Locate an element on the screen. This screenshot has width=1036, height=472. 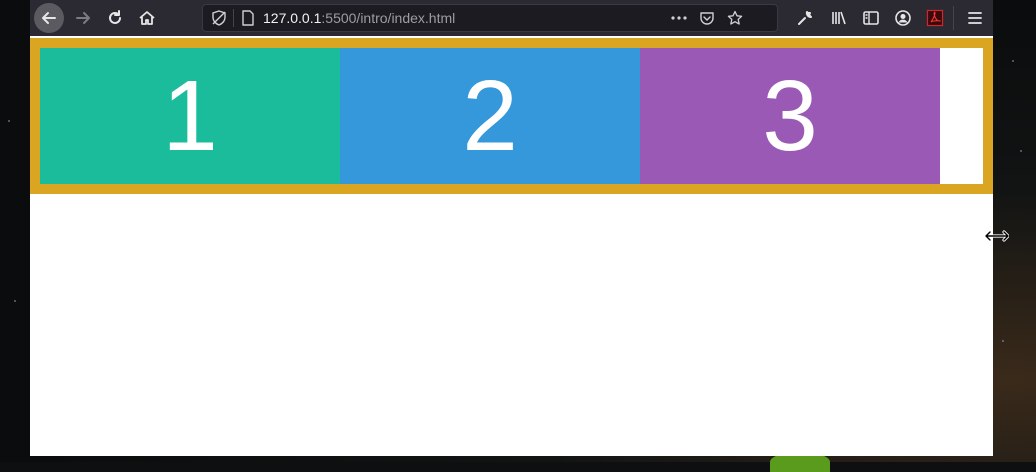
pocket-icon is located at coordinates (707, 18).